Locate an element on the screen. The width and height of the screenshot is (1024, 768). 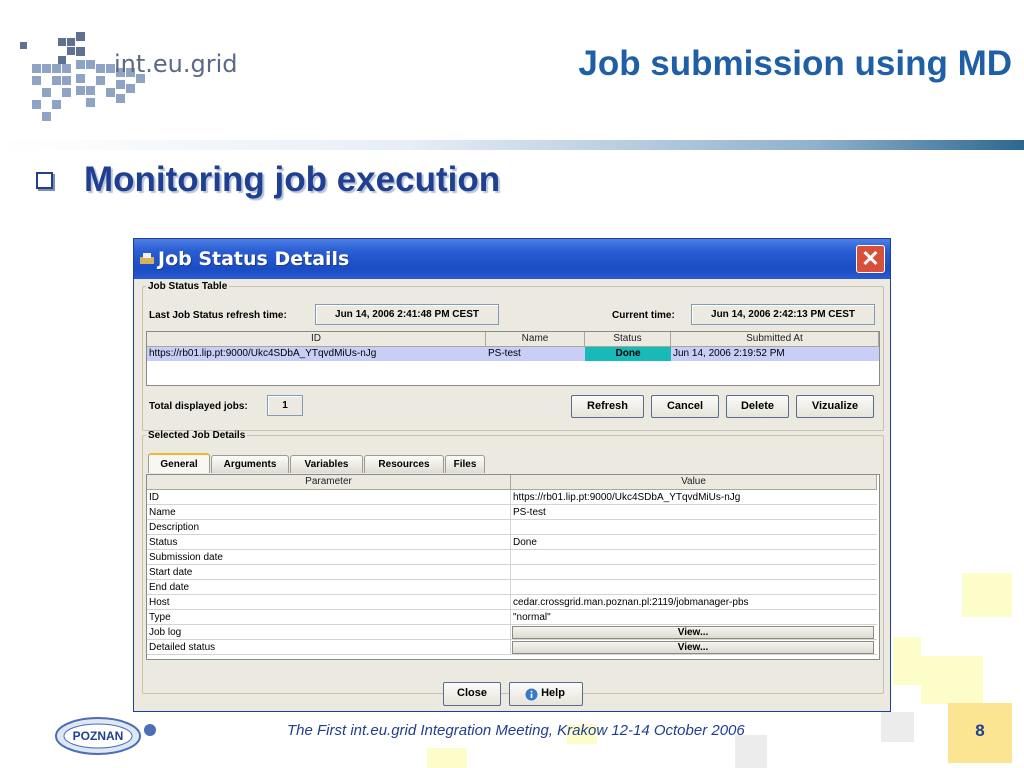
cell-status-badge: Done is located at coordinates (628, 354).